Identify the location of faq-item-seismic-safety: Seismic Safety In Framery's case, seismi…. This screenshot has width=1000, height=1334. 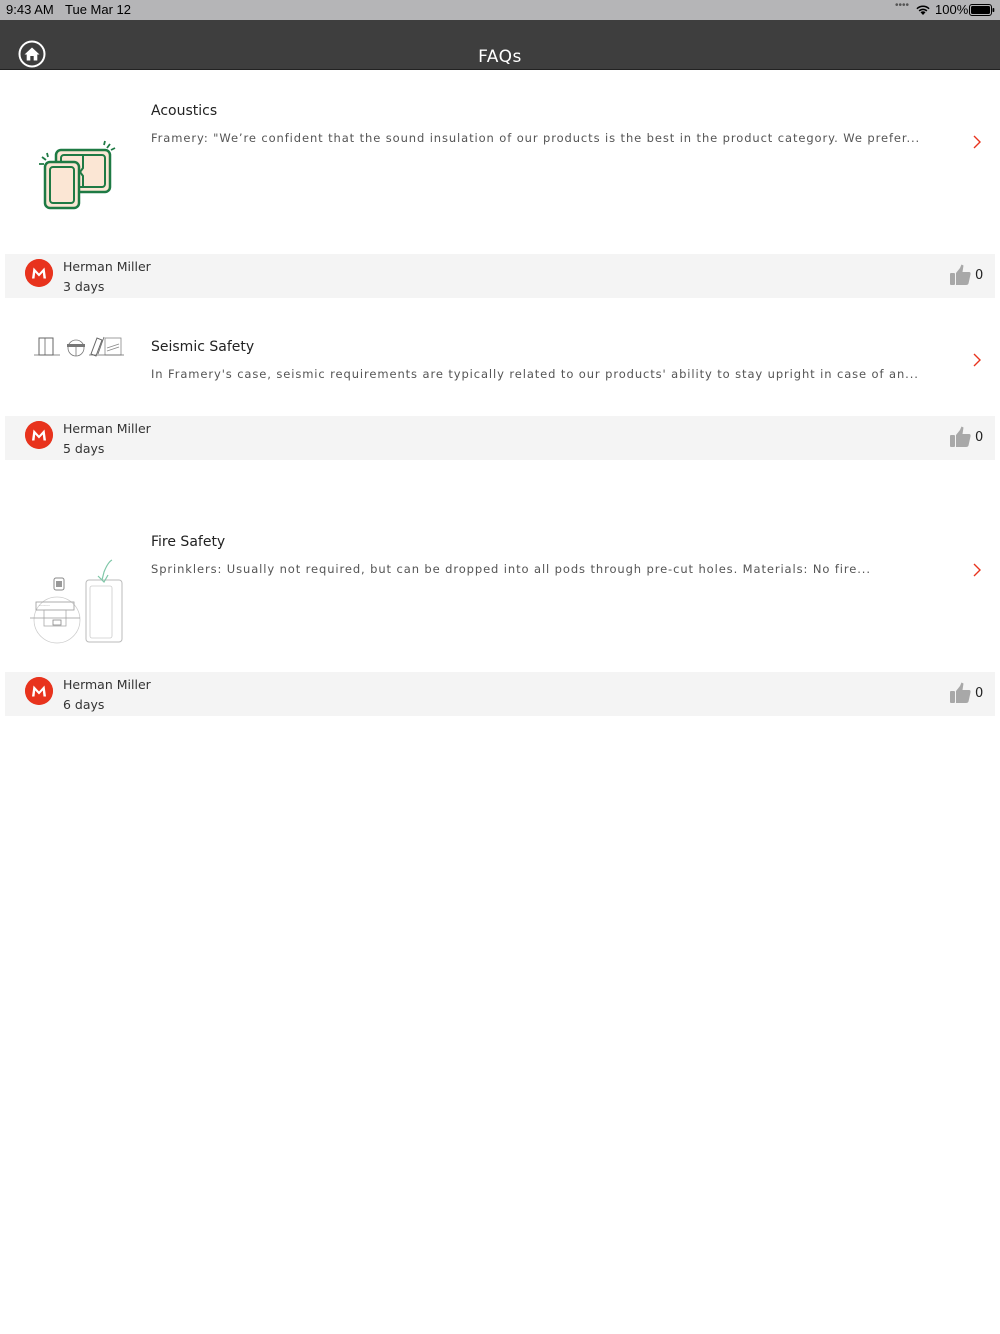
(500, 379).